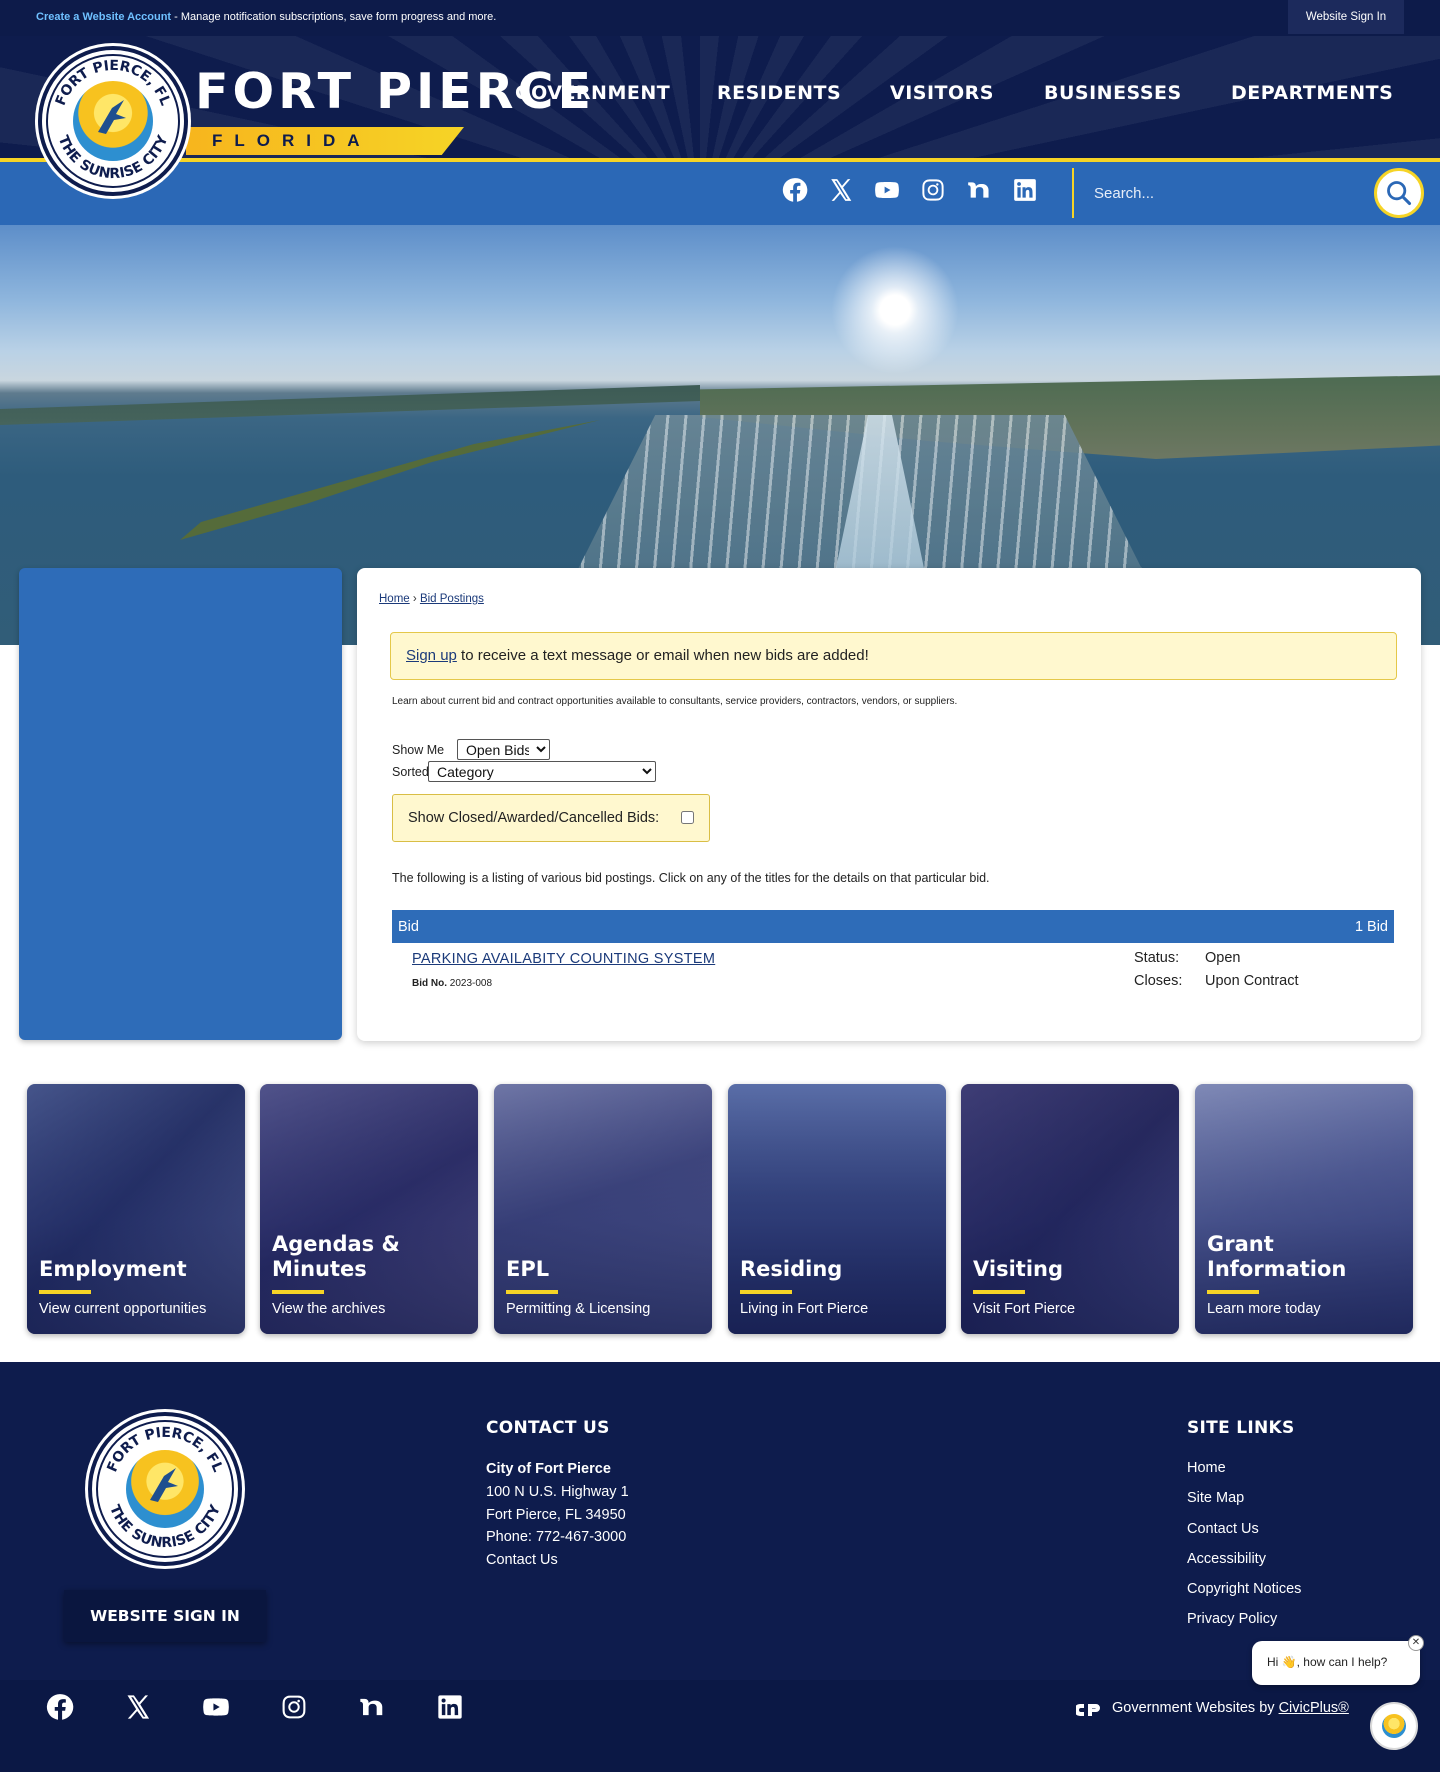  I want to click on tile-visiting-title: Visiting, so click(1018, 1269).